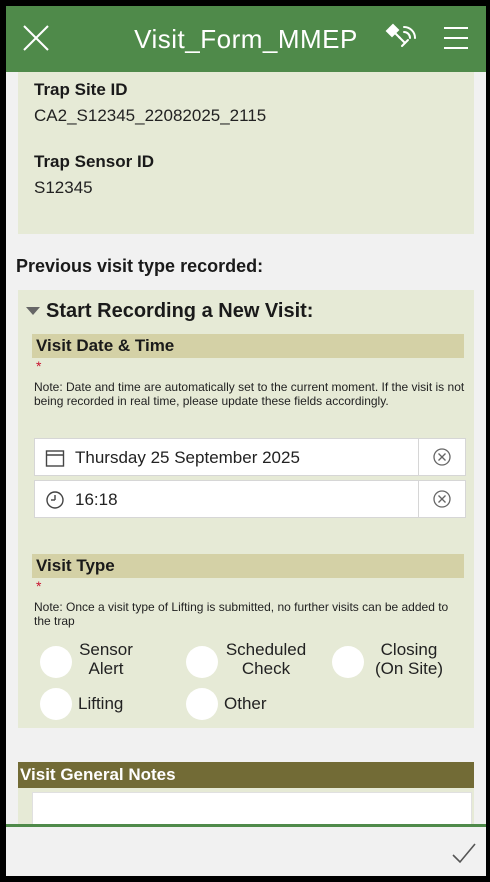 The image size is (490, 882). Describe the element at coordinates (202, 704) in the screenshot. I see `radio-other` at that location.